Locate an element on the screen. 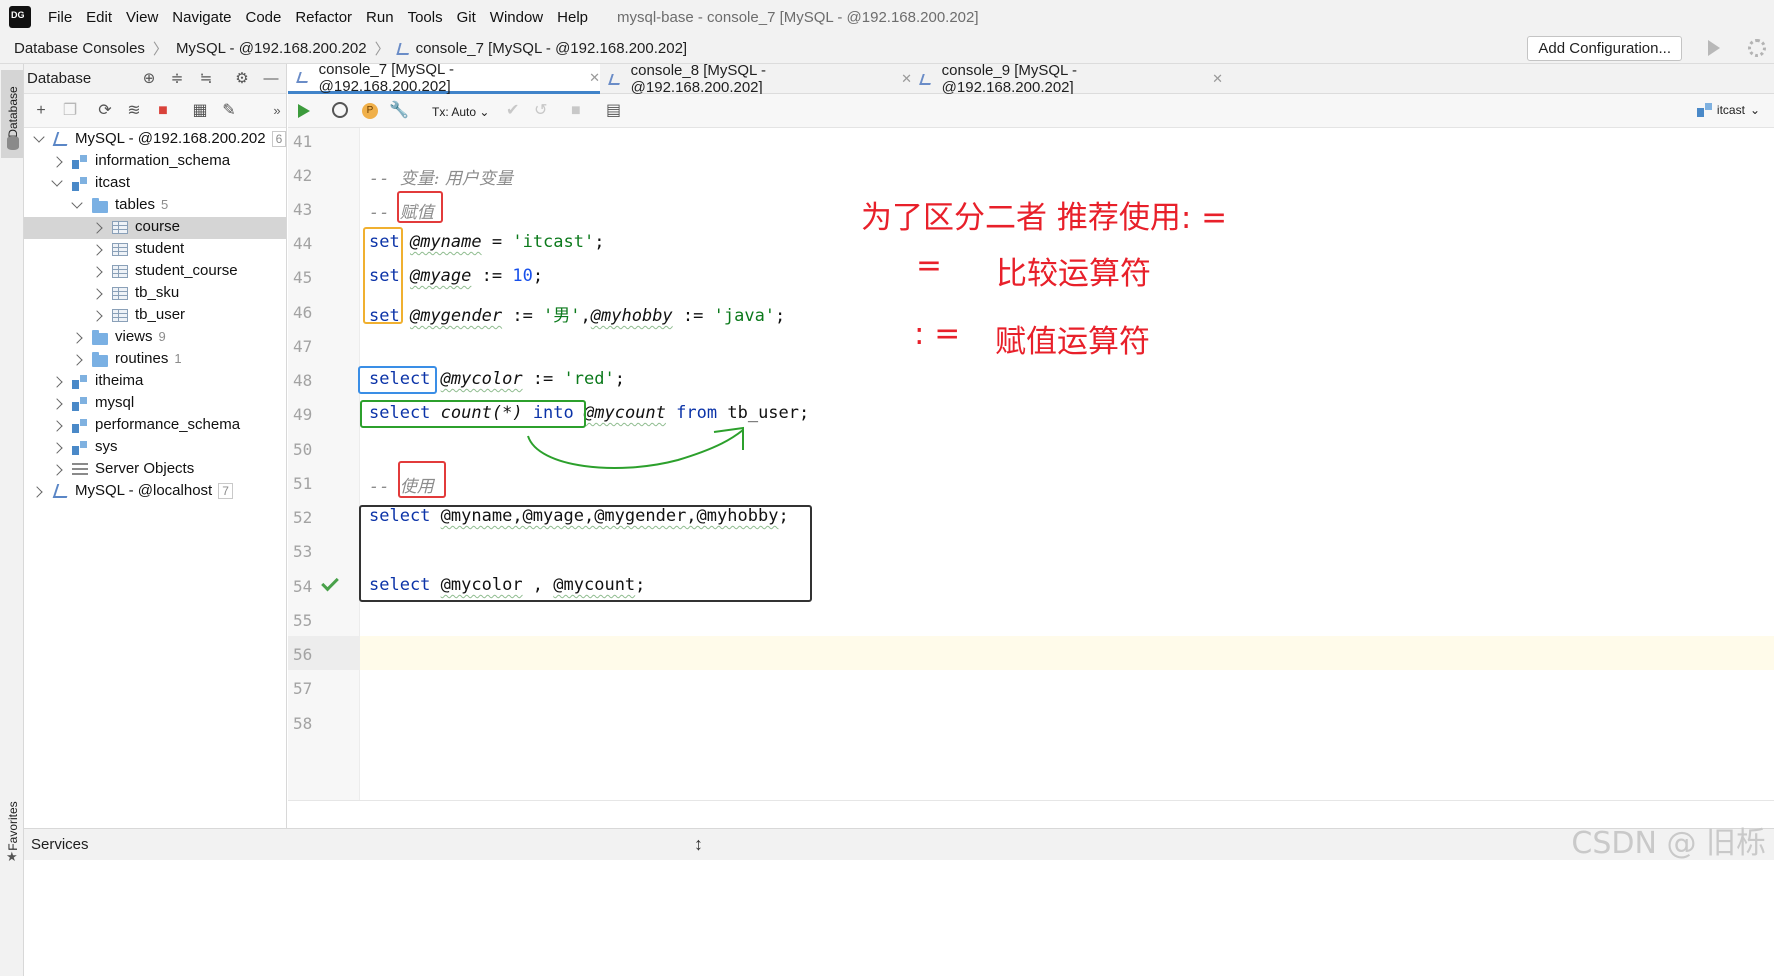 This screenshot has height=976, width=1774. annotation-box-assign-comment is located at coordinates (420, 207).